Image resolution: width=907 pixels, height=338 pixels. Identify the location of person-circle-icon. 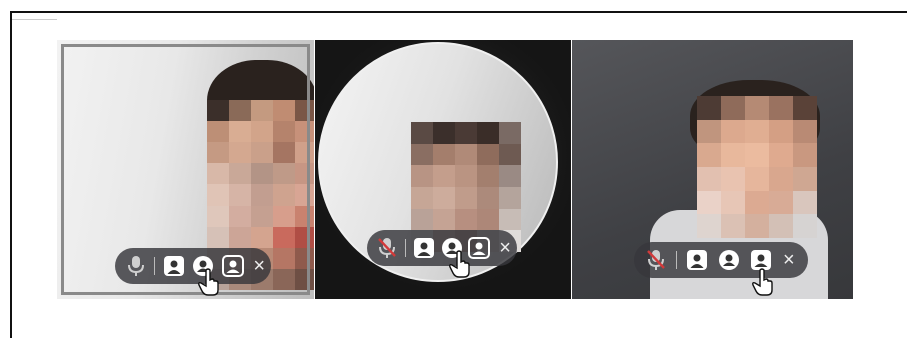
(729, 260).